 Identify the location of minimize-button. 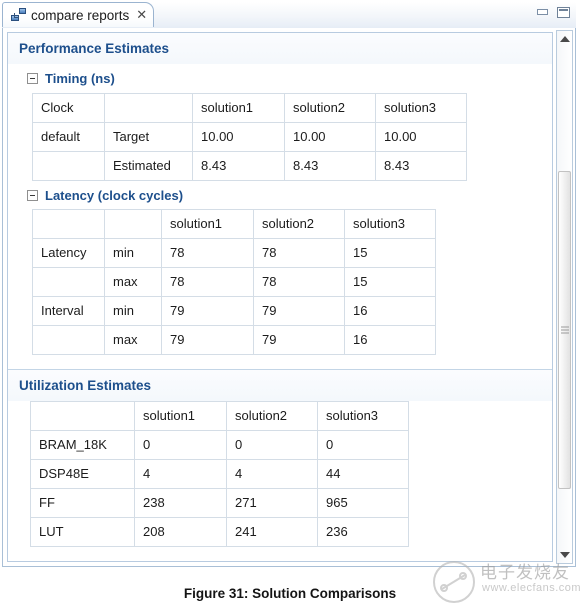
(542, 12).